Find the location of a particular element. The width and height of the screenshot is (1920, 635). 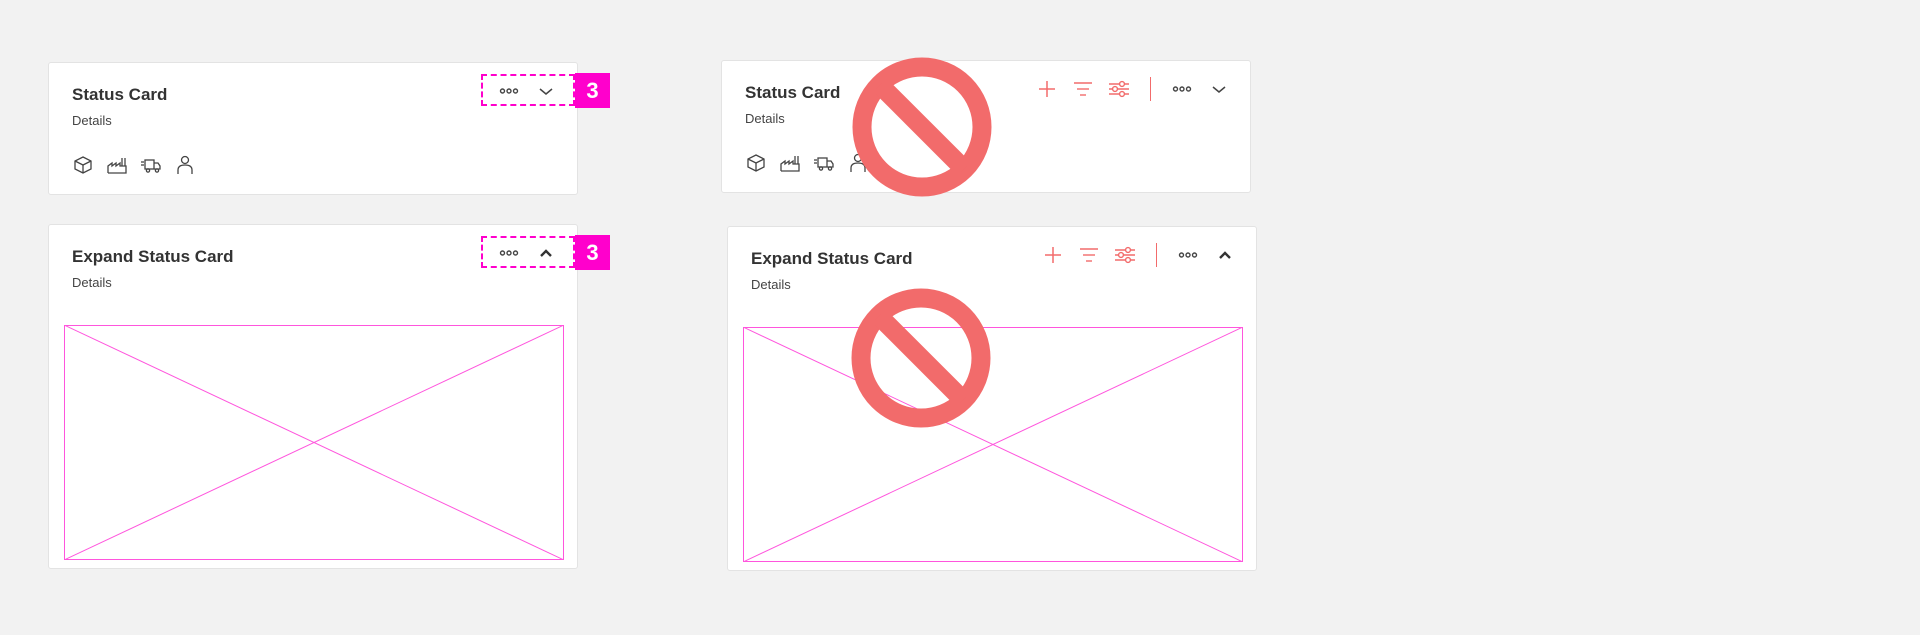

chevron-down-icon is located at coordinates (1219, 89).